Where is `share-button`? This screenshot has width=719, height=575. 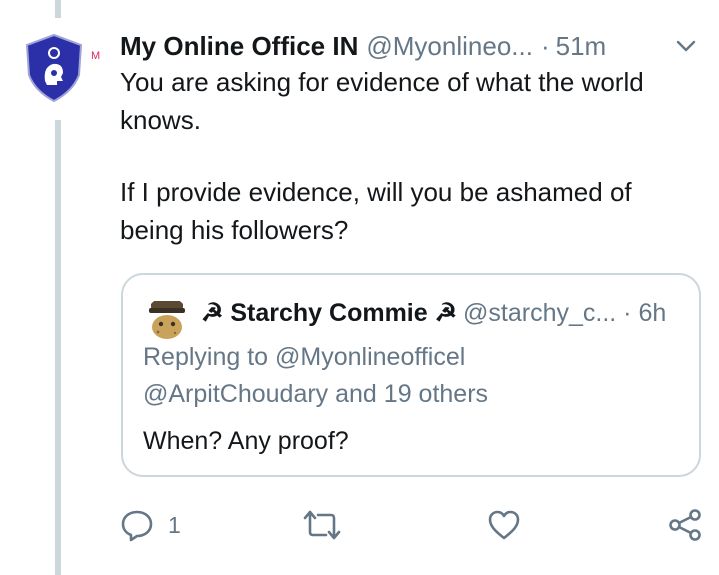 share-button is located at coordinates (685, 525).